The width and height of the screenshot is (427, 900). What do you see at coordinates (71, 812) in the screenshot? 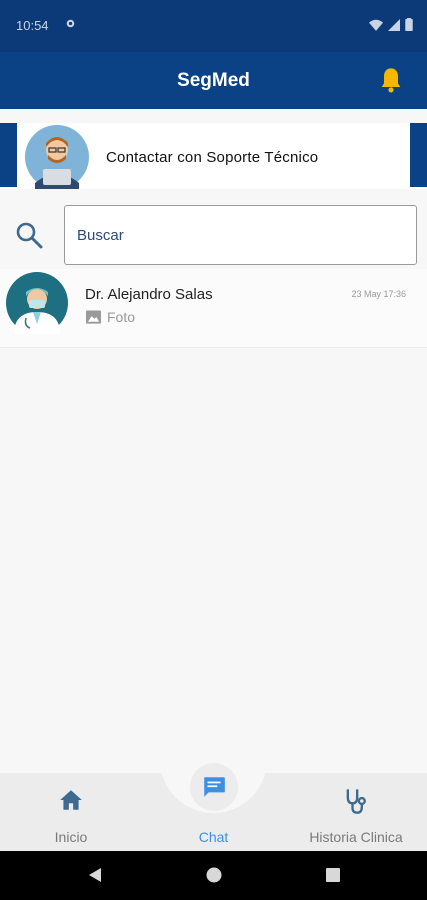
I see `nav-item-inicio: Inicio` at bounding box center [71, 812].